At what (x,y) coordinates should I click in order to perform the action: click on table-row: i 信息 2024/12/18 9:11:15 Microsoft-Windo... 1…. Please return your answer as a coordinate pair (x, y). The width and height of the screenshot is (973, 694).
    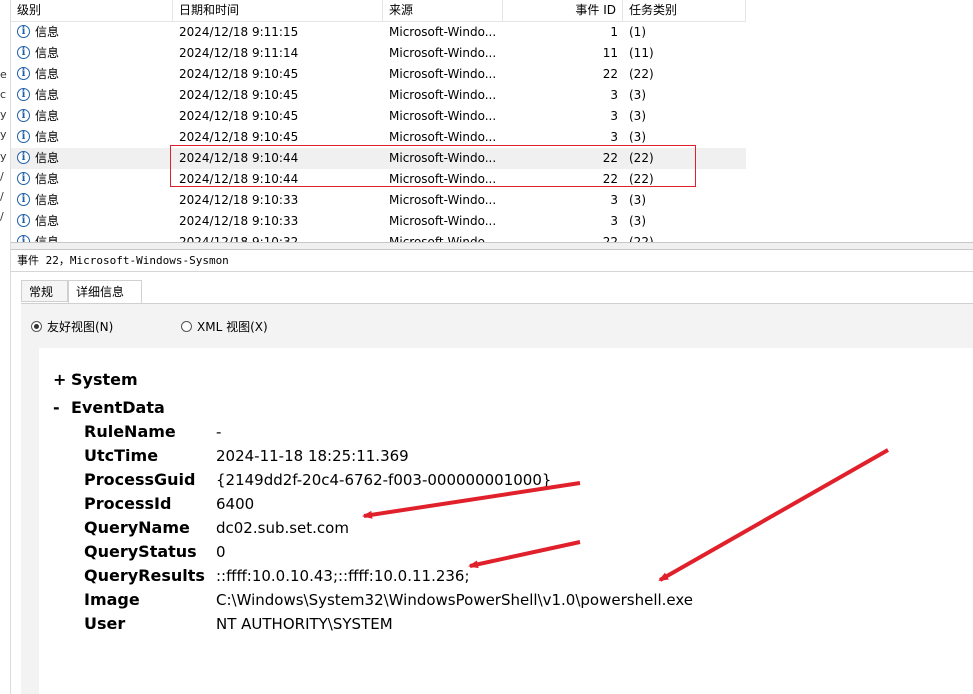
    Looking at the image, I should click on (378, 32).